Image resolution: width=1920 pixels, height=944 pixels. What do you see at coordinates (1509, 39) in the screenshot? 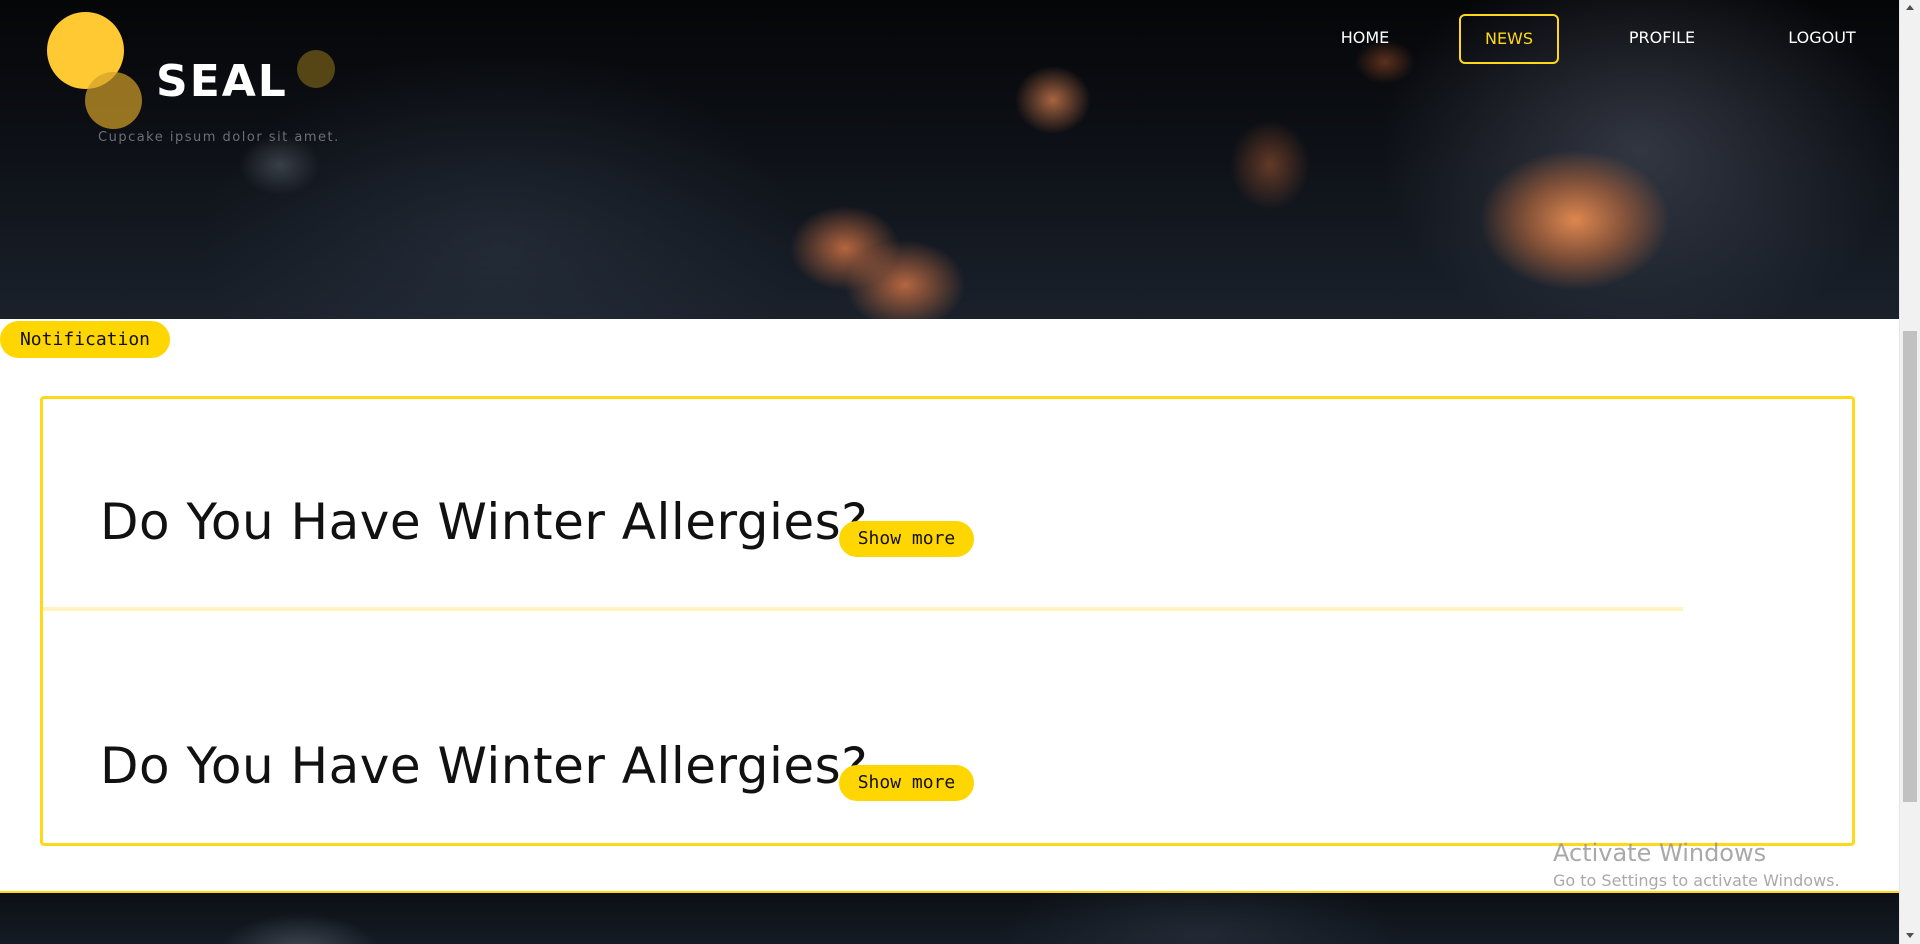
I see `nav-news-link: NEWS` at bounding box center [1509, 39].